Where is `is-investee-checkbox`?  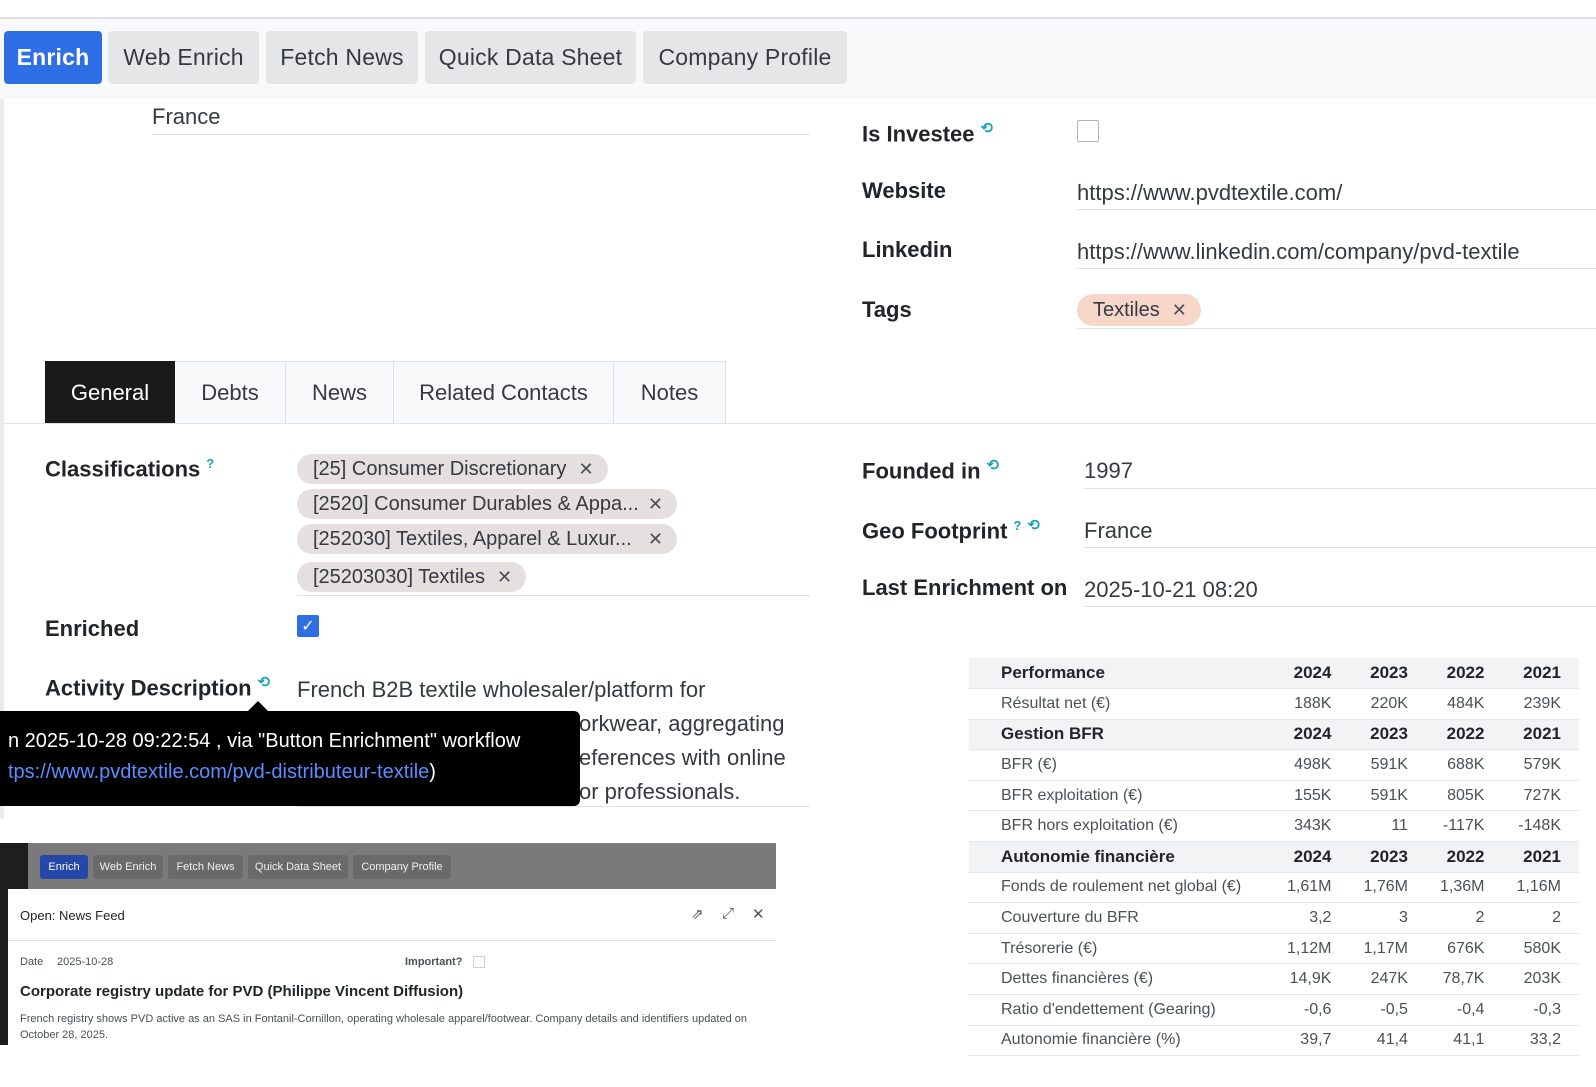 is-investee-checkbox is located at coordinates (1088, 131).